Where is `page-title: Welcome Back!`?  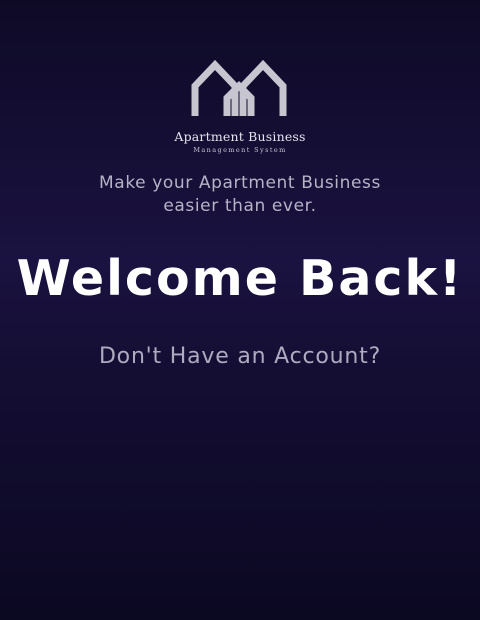 page-title: Welcome Back! is located at coordinates (240, 278).